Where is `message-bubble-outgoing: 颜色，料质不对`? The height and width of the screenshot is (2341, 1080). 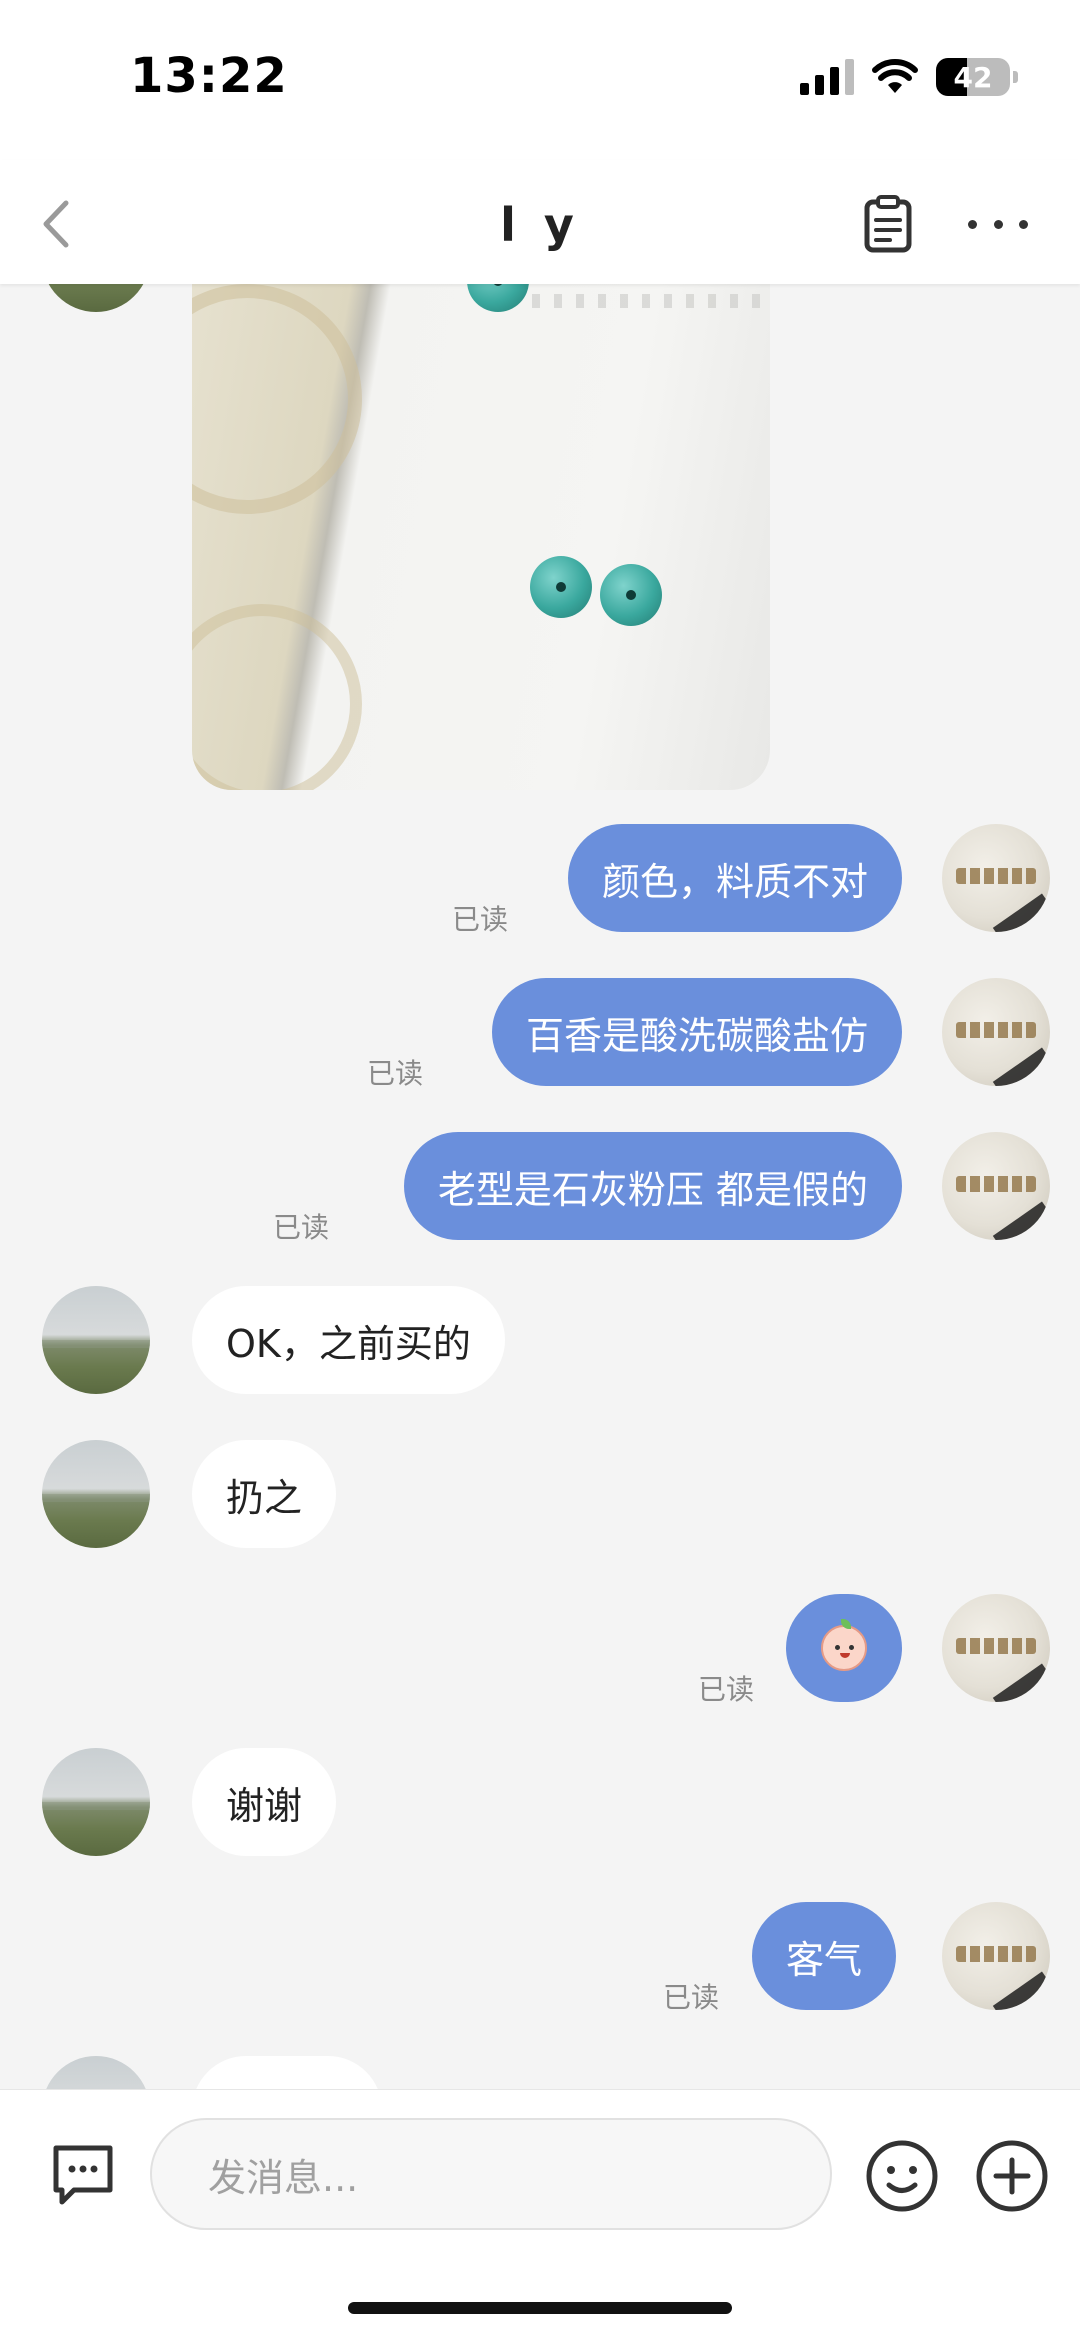
message-bubble-outgoing: 颜色，料质不对 is located at coordinates (734, 878).